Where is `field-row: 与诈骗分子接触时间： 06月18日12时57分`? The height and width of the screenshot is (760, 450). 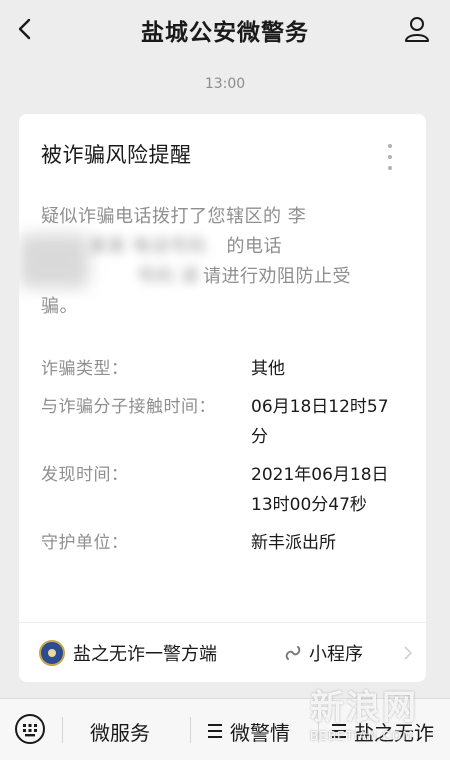
field-row: 与诈骗分子接触时间： 06月18日12时57分 is located at coordinates (226, 422).